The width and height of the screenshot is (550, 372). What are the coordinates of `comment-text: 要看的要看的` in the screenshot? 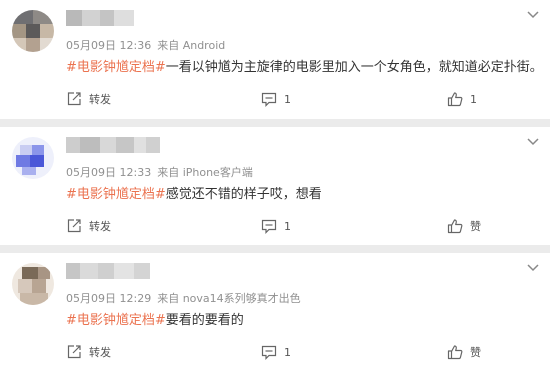 It's located at (204, 320).